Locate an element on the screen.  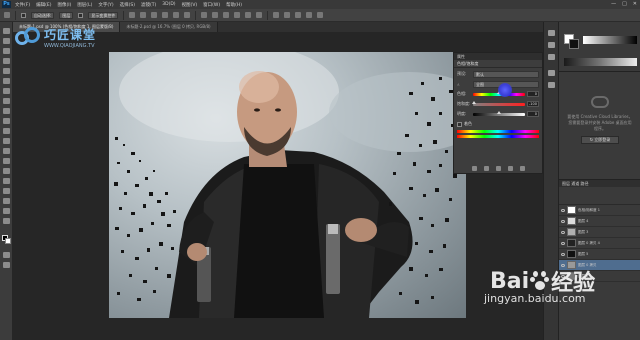
history-brush-tool-icon is located at coordinates (6, 121).